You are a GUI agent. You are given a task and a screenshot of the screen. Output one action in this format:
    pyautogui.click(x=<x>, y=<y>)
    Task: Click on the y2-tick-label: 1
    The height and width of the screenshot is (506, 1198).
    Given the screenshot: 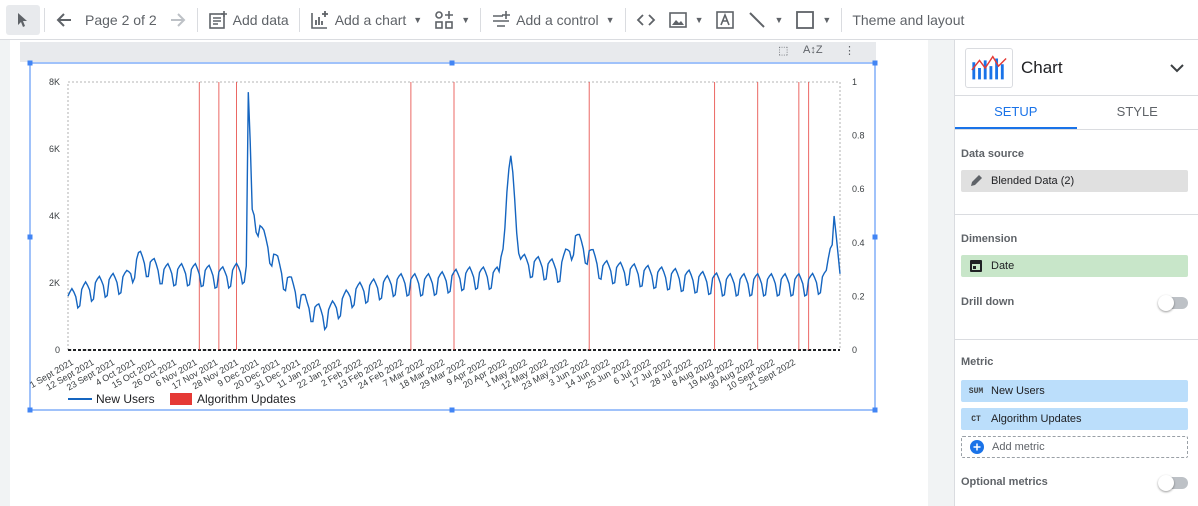 What is the action you would take?
    pyautogui.click(x=854, y=82)
    